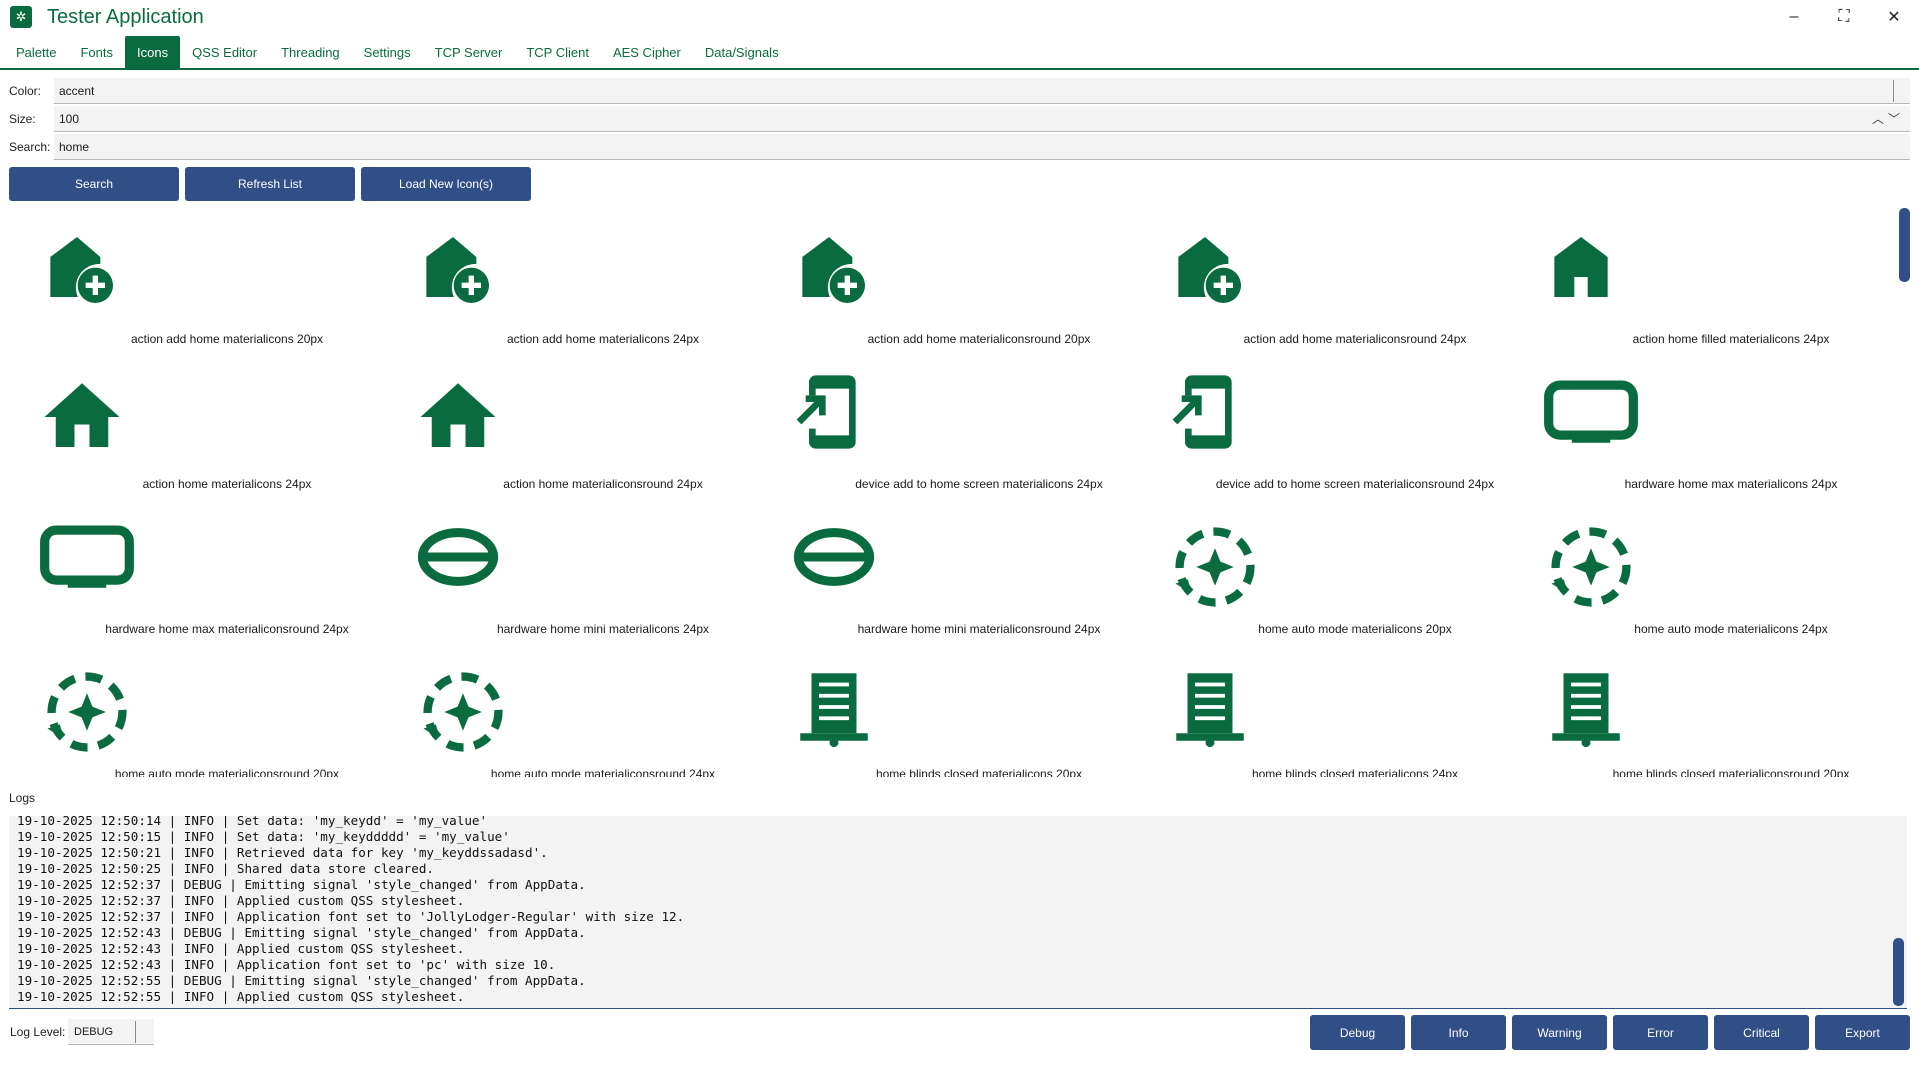 The height and width of the screenshot is (1079, 1919). Describe the element at coordinates (224, 52) in the screenshot. I see `tab-qss-editor: QSS Editor` at that location.